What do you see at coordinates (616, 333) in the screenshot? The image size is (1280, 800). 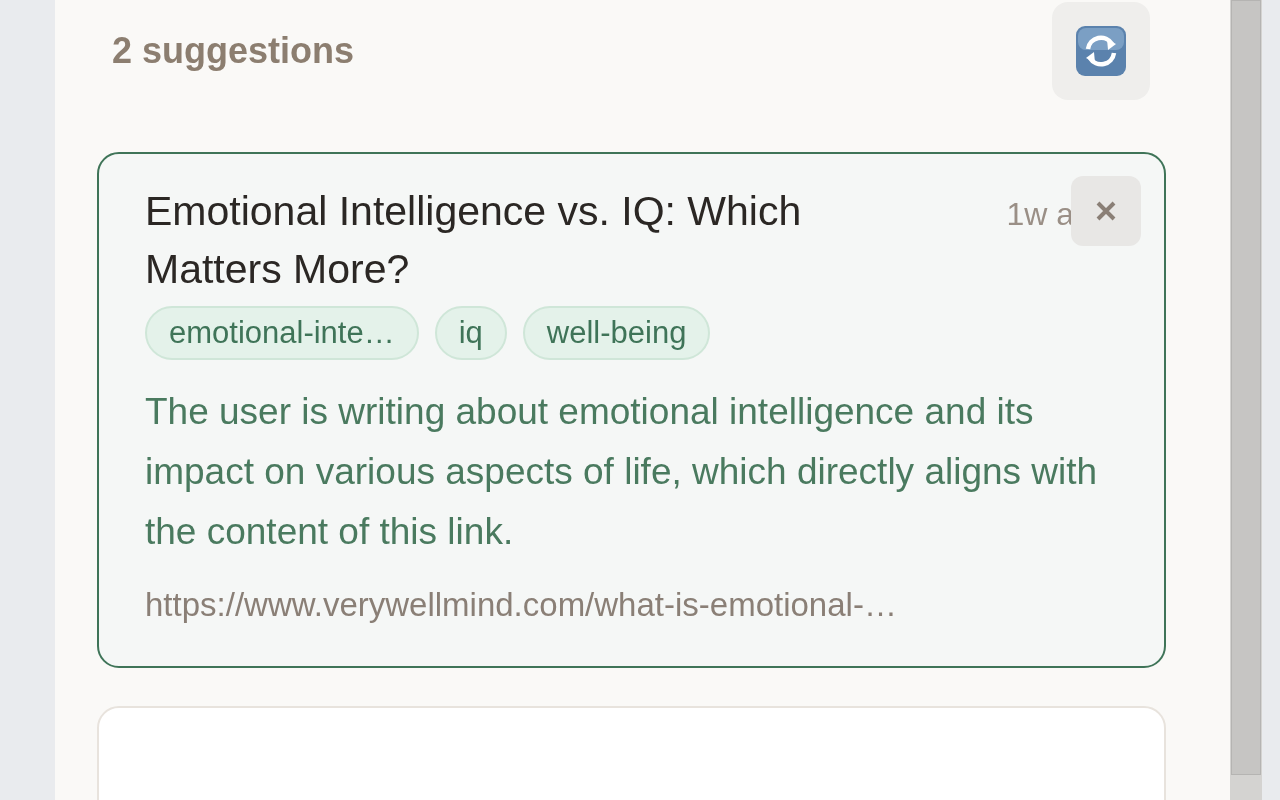 I see `tag: well-being` at bounding box center [616, 333].